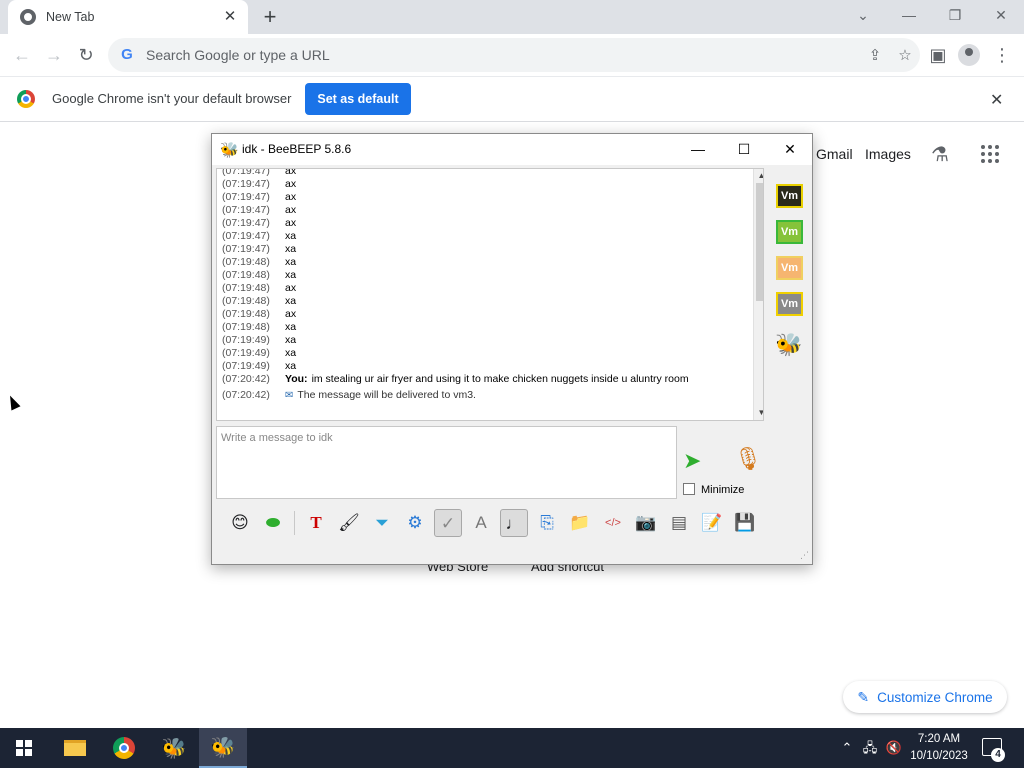 The width and height of the screenshot is (1024, 768). What do you see at coordinates (909, 15) in the screenshot?
I see `minimize-window-icon: —` at bounding box center [909, 15].